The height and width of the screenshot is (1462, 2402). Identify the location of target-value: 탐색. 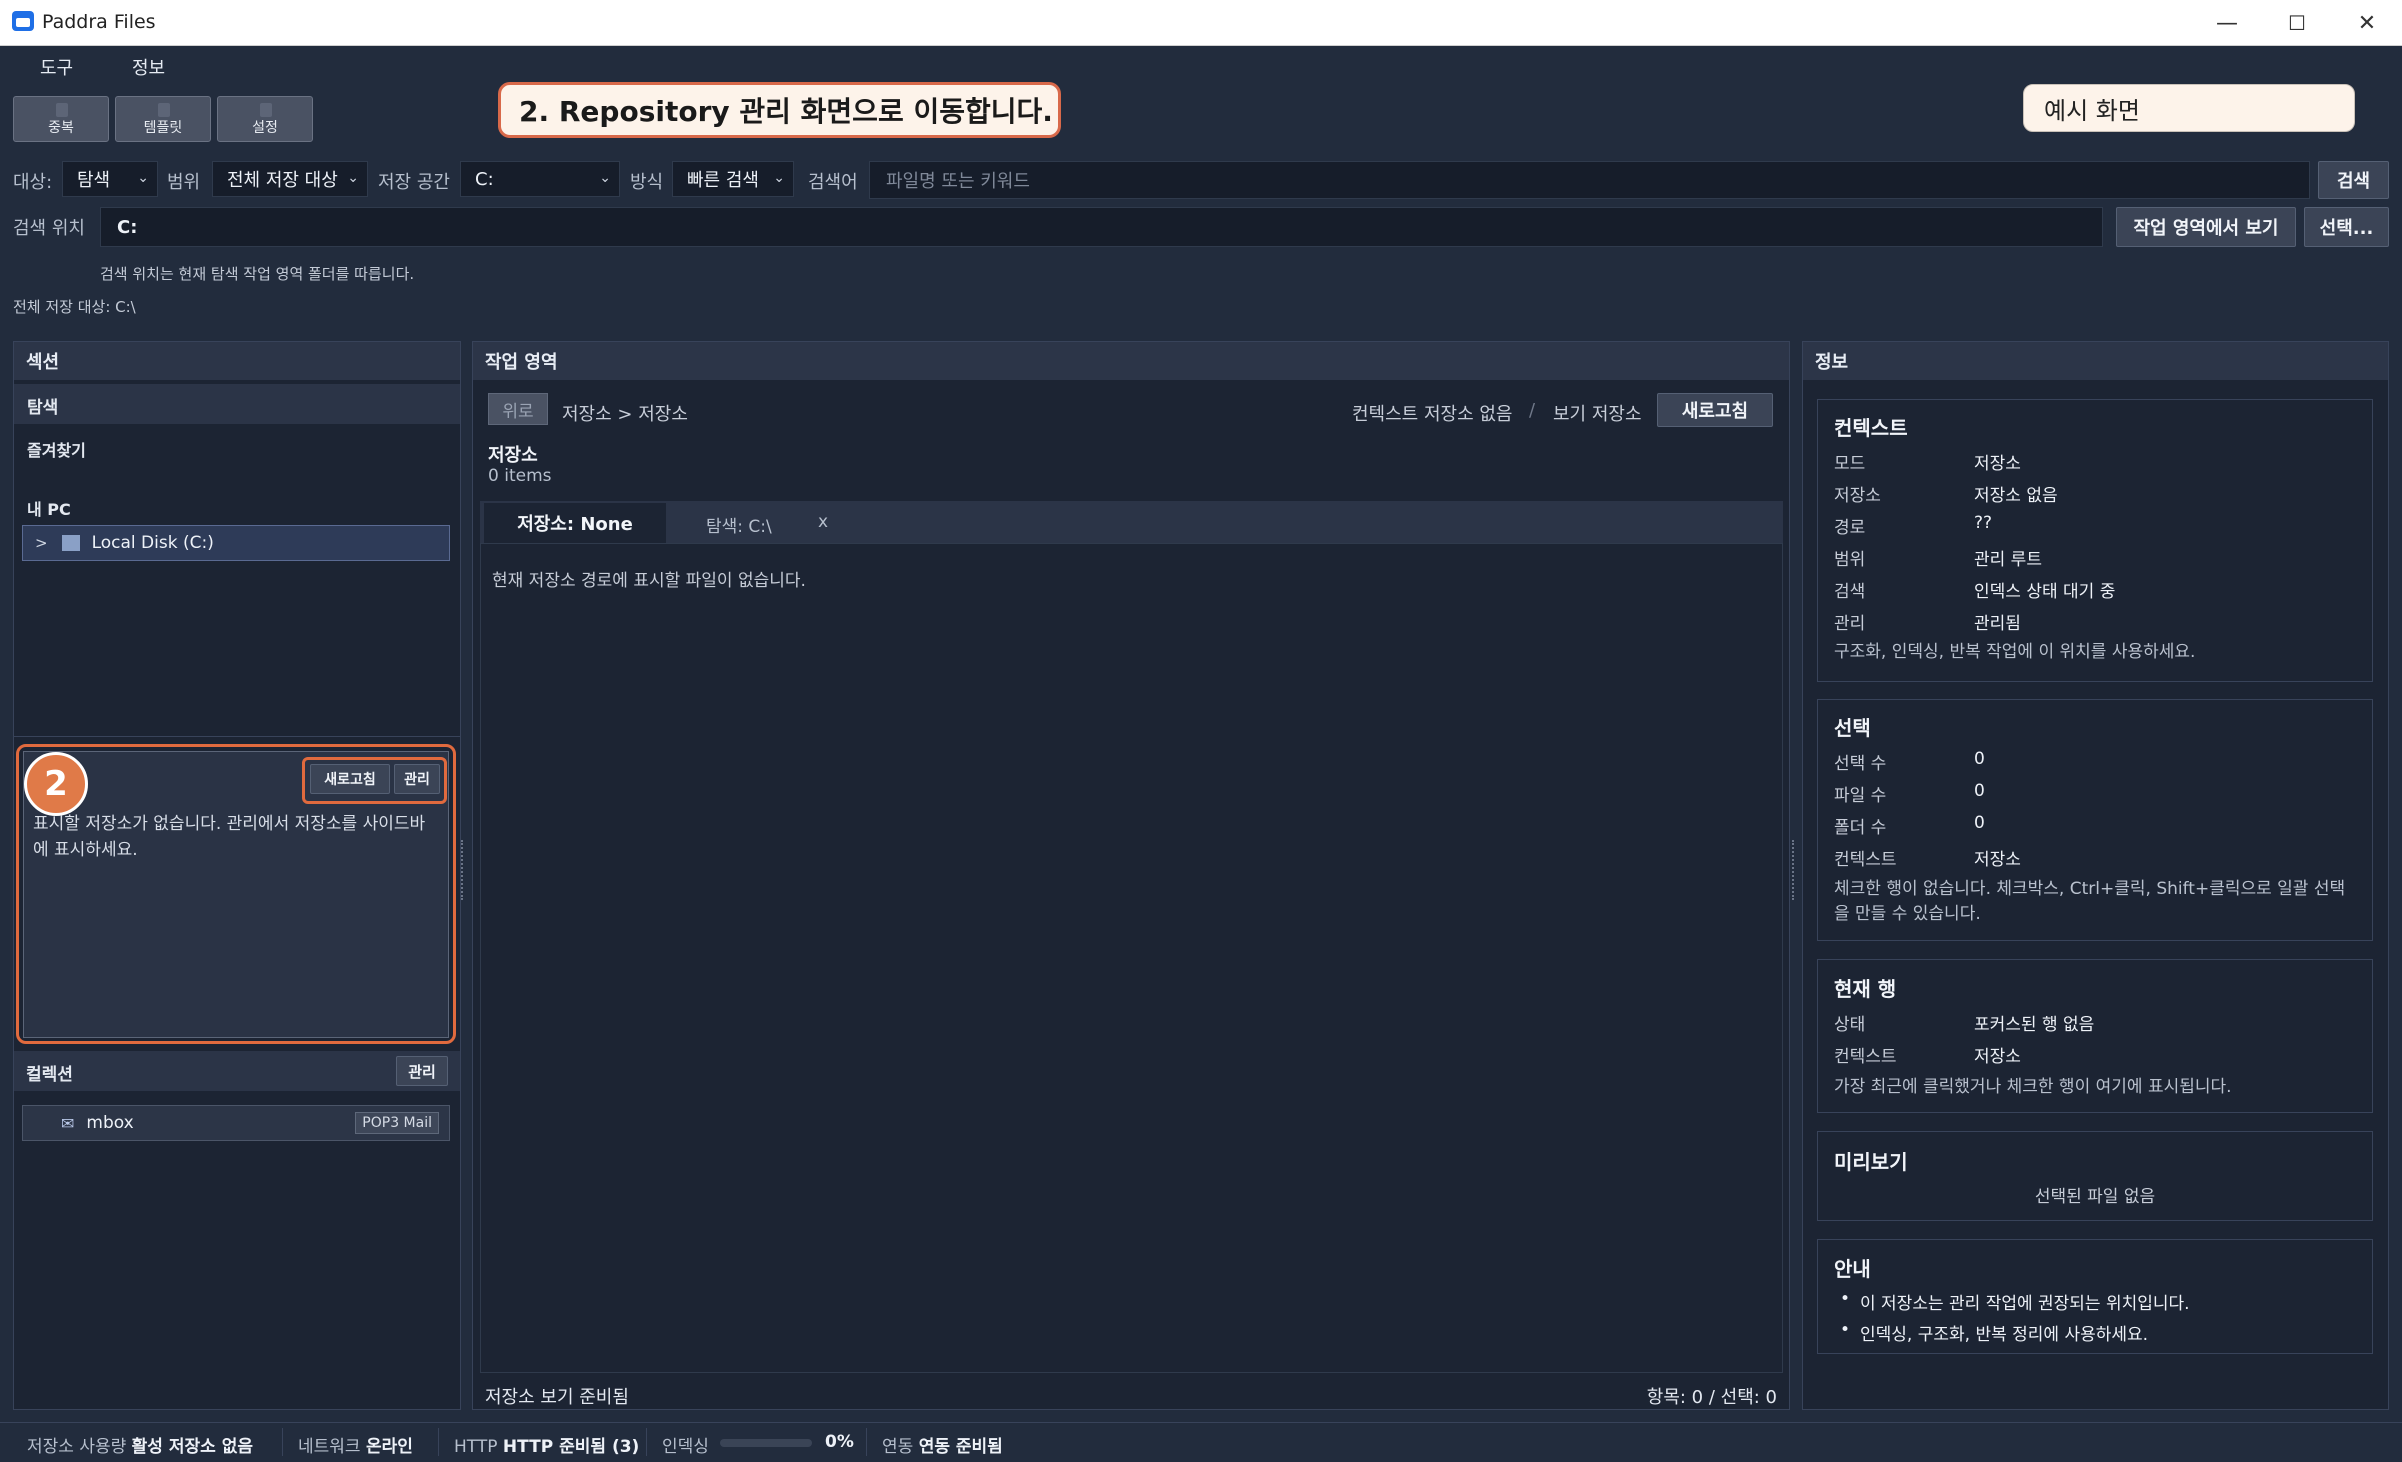
(94, 180).